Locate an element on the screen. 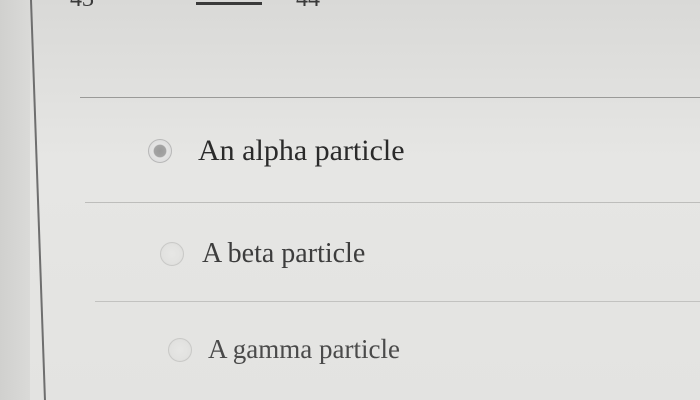 This screenshot has height=400, width=700. question-divider is located at coordinates (390, 97).